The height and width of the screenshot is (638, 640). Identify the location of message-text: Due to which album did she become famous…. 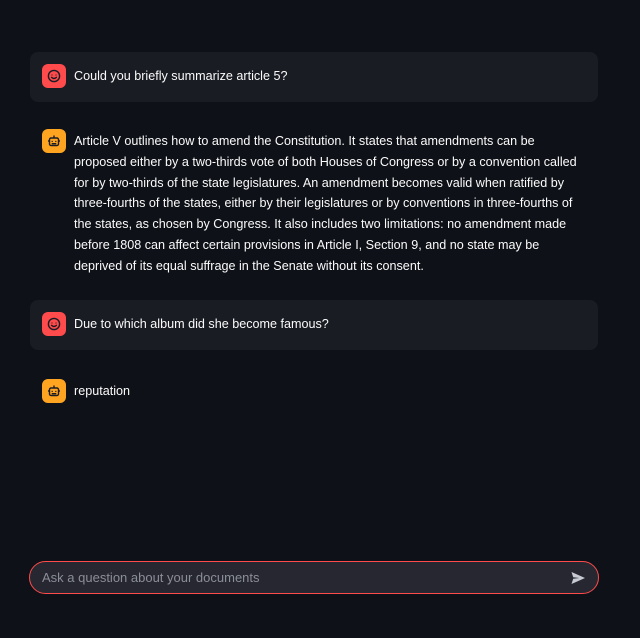
(201, 324).